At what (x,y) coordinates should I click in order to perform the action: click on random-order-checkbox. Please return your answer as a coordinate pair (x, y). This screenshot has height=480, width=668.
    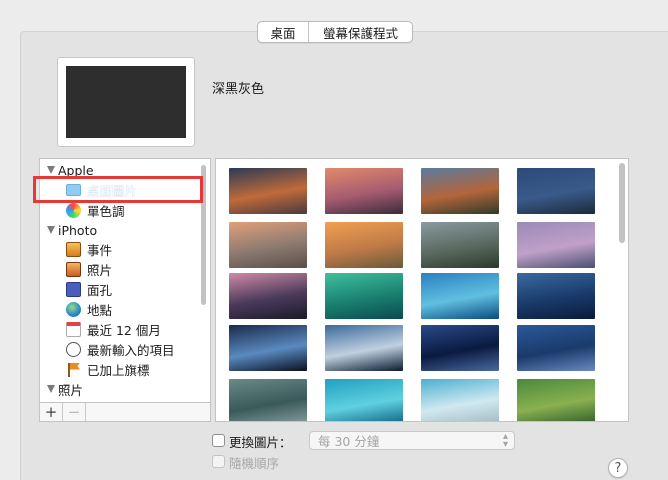
    Looking at the image, I should click on (218, 461).